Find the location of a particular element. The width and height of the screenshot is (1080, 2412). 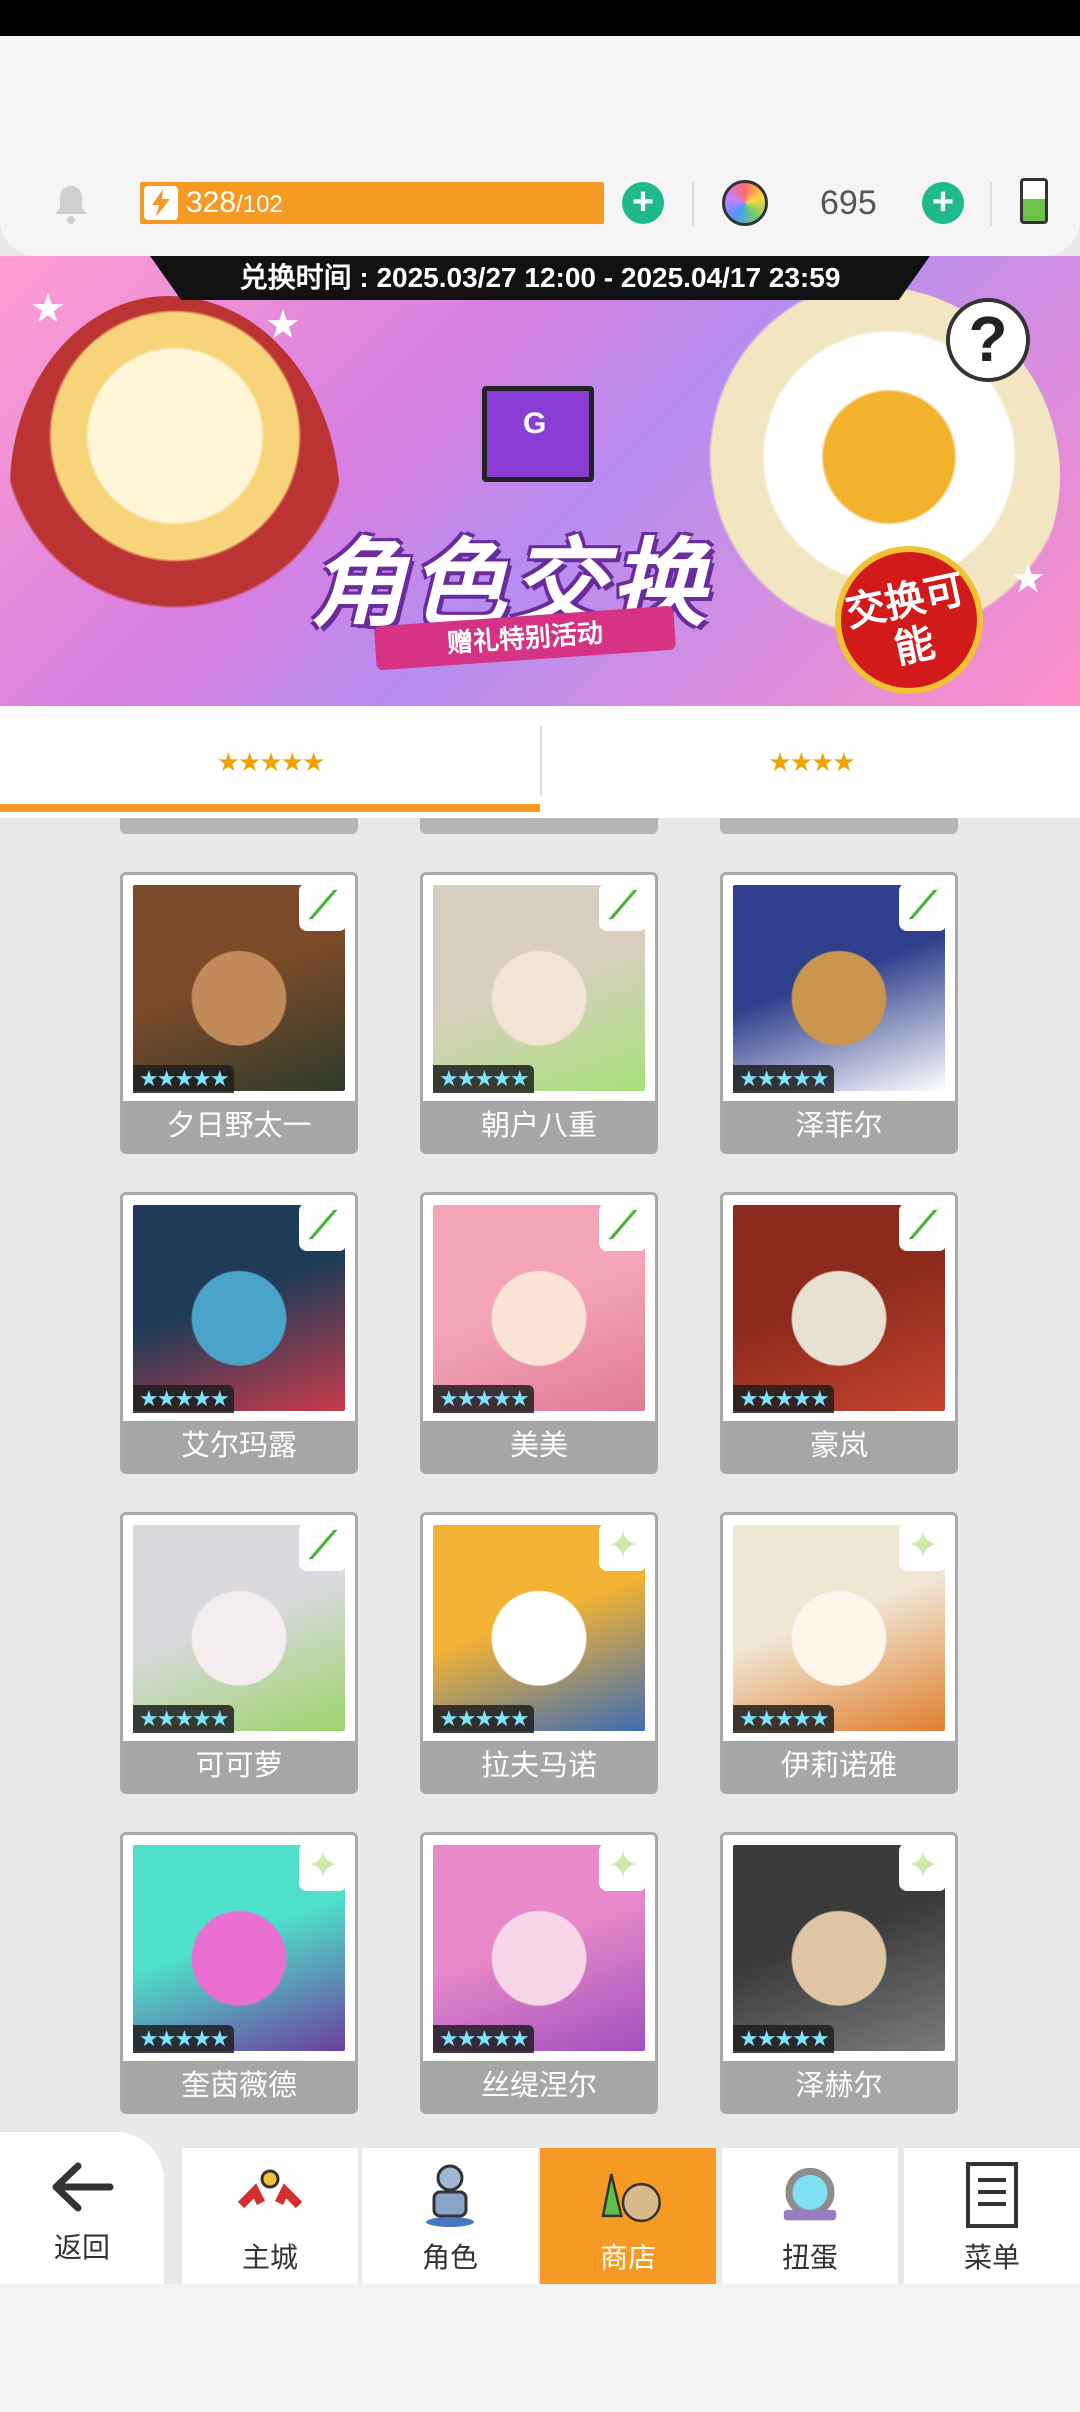

resource-bar: 328/102 + 695 + is located at coordinates (540, 205).